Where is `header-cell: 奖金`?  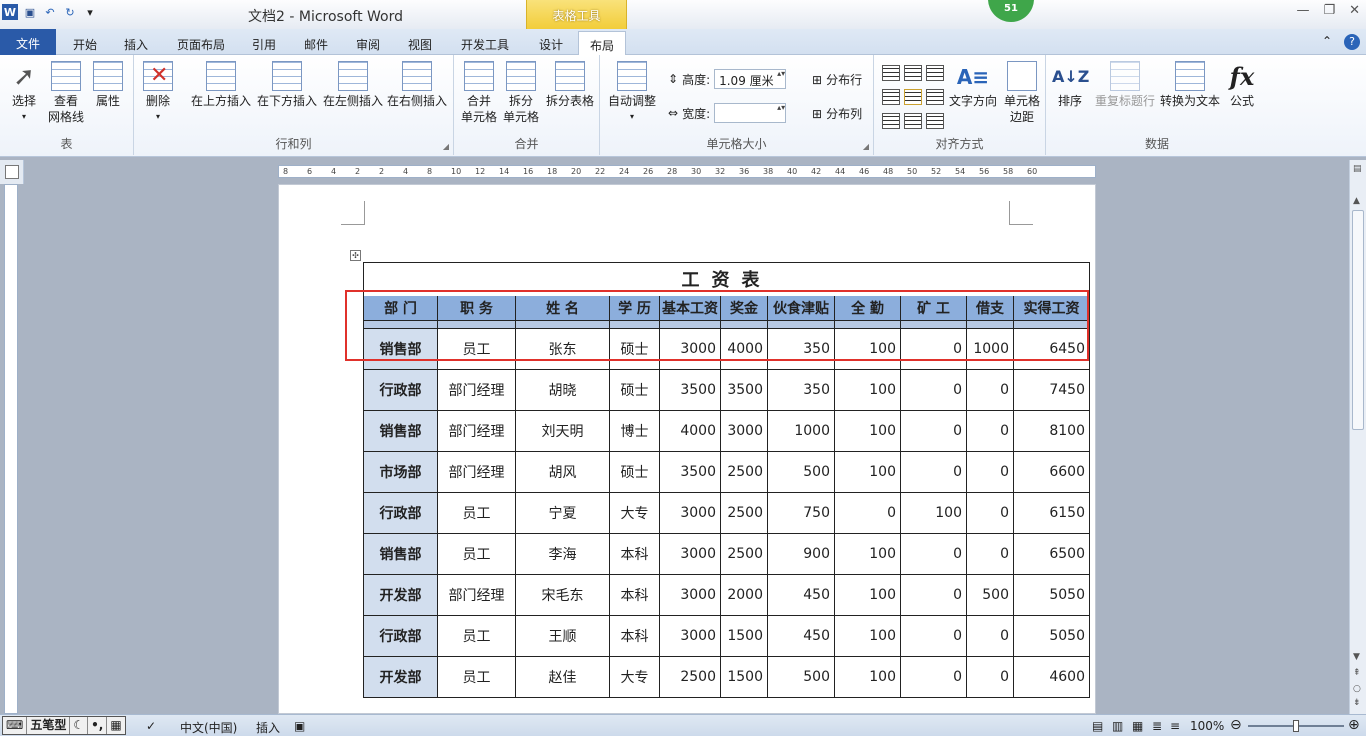 header-cell: 奖金 is located at coordinates (744, 308).